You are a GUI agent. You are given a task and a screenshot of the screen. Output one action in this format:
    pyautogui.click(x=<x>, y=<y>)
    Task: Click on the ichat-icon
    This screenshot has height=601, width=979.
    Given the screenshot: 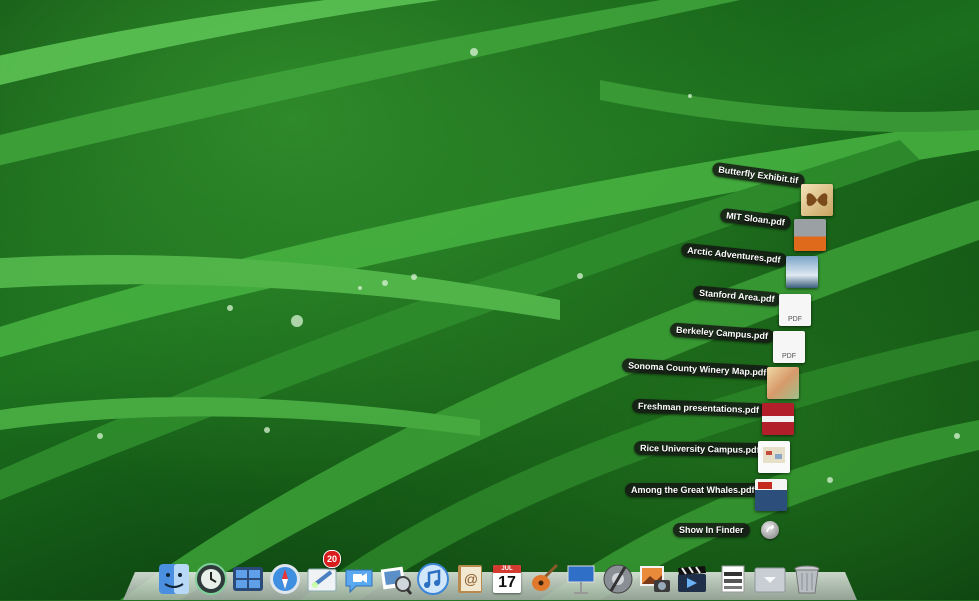 What is the action you would take?
    pyautogui.click(x=359, y=579)
    